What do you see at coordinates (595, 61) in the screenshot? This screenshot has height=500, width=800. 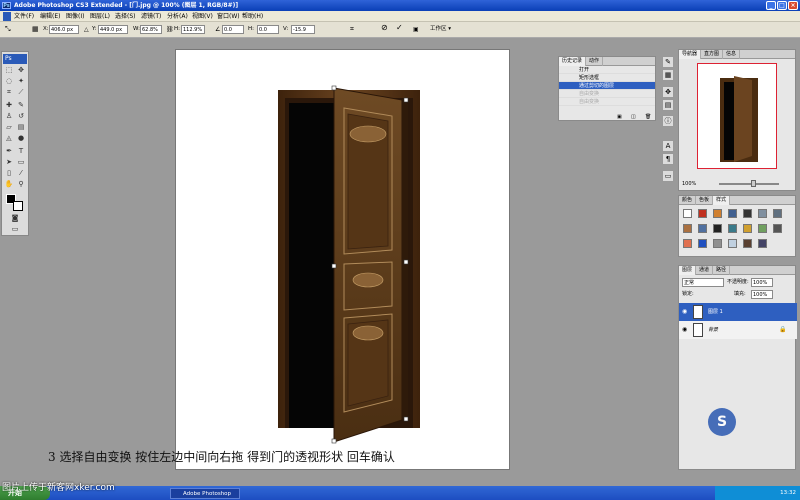 I see `tab-actions: 动作` at bounding box center [595, 61].